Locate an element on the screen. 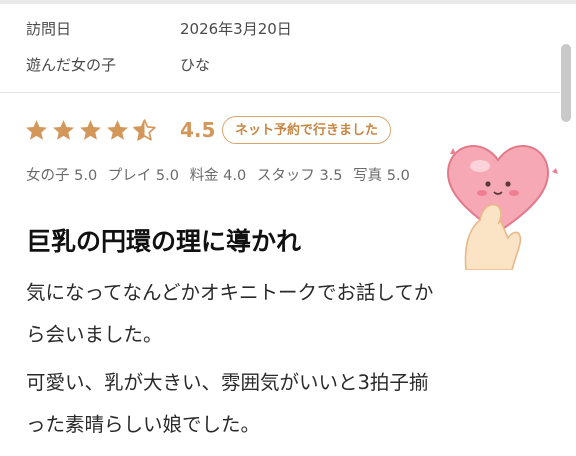  star-rating is located at coordinates (90, 130).